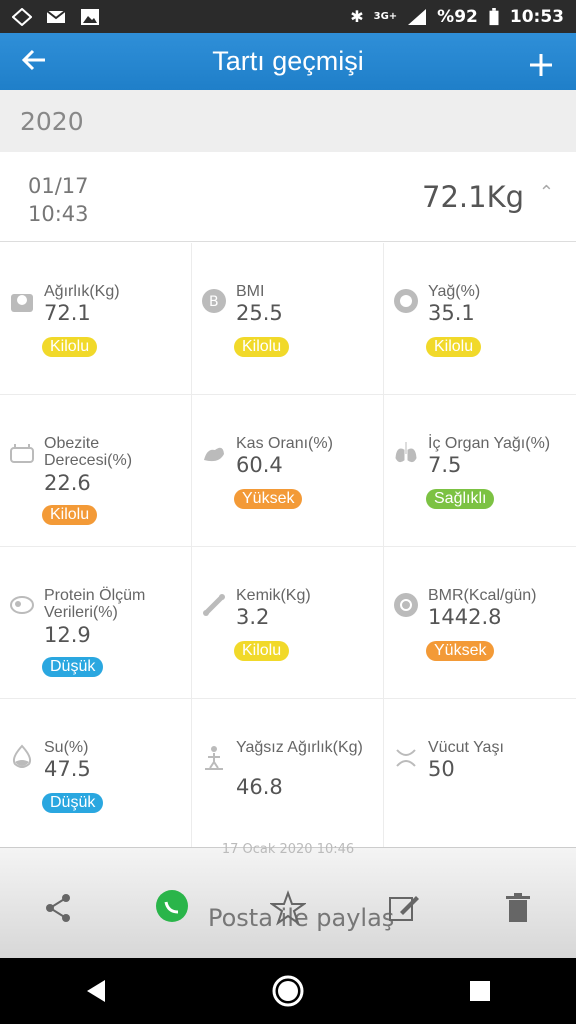 This screenshot has height=1024, width=576. What do you see at coordinates (287, 318) in the screenshot?
I see `metric-card: B BMI 25.5 Kilolu` at bounding box center [287, 318].